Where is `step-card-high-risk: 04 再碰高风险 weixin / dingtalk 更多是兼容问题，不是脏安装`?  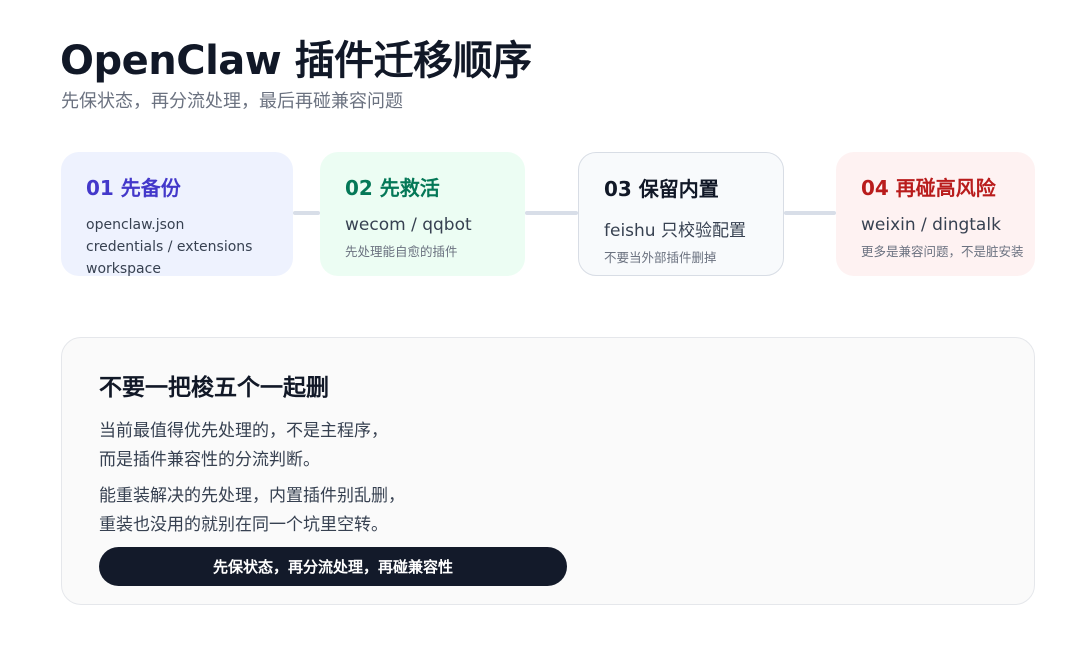
step-card-high-risk: 04 再碰高风险 weixin / dingtalk 更多是兼容问题，不是脏安装 is located at coordinates (935, 214).